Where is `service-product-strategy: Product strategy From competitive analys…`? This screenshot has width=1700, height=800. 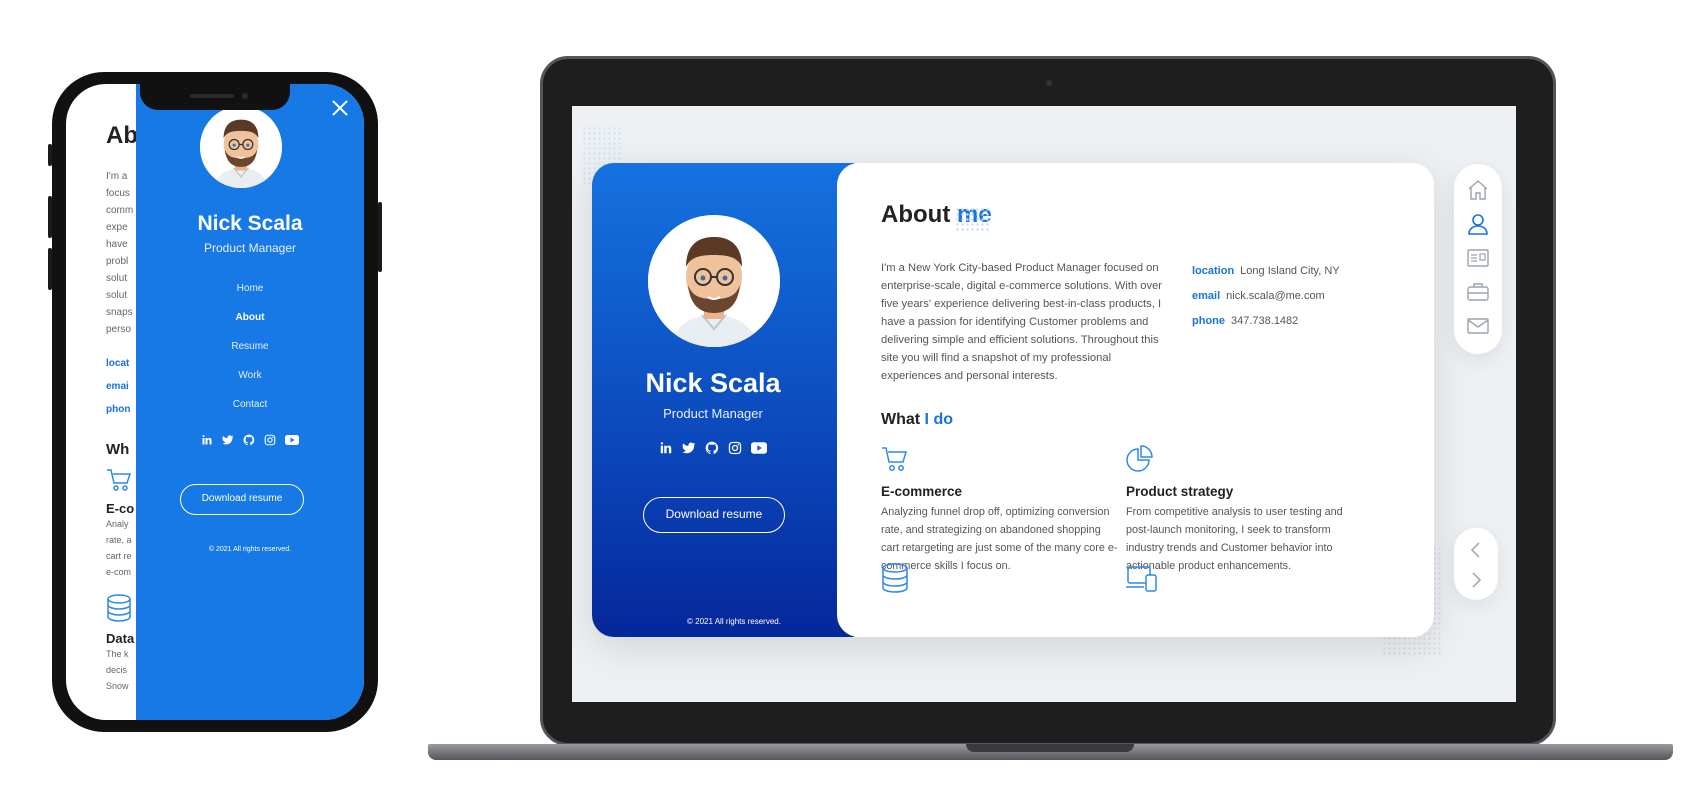 service-product-strategy: Product strategy From competitive analys… is located at coordinates (1246, 510).